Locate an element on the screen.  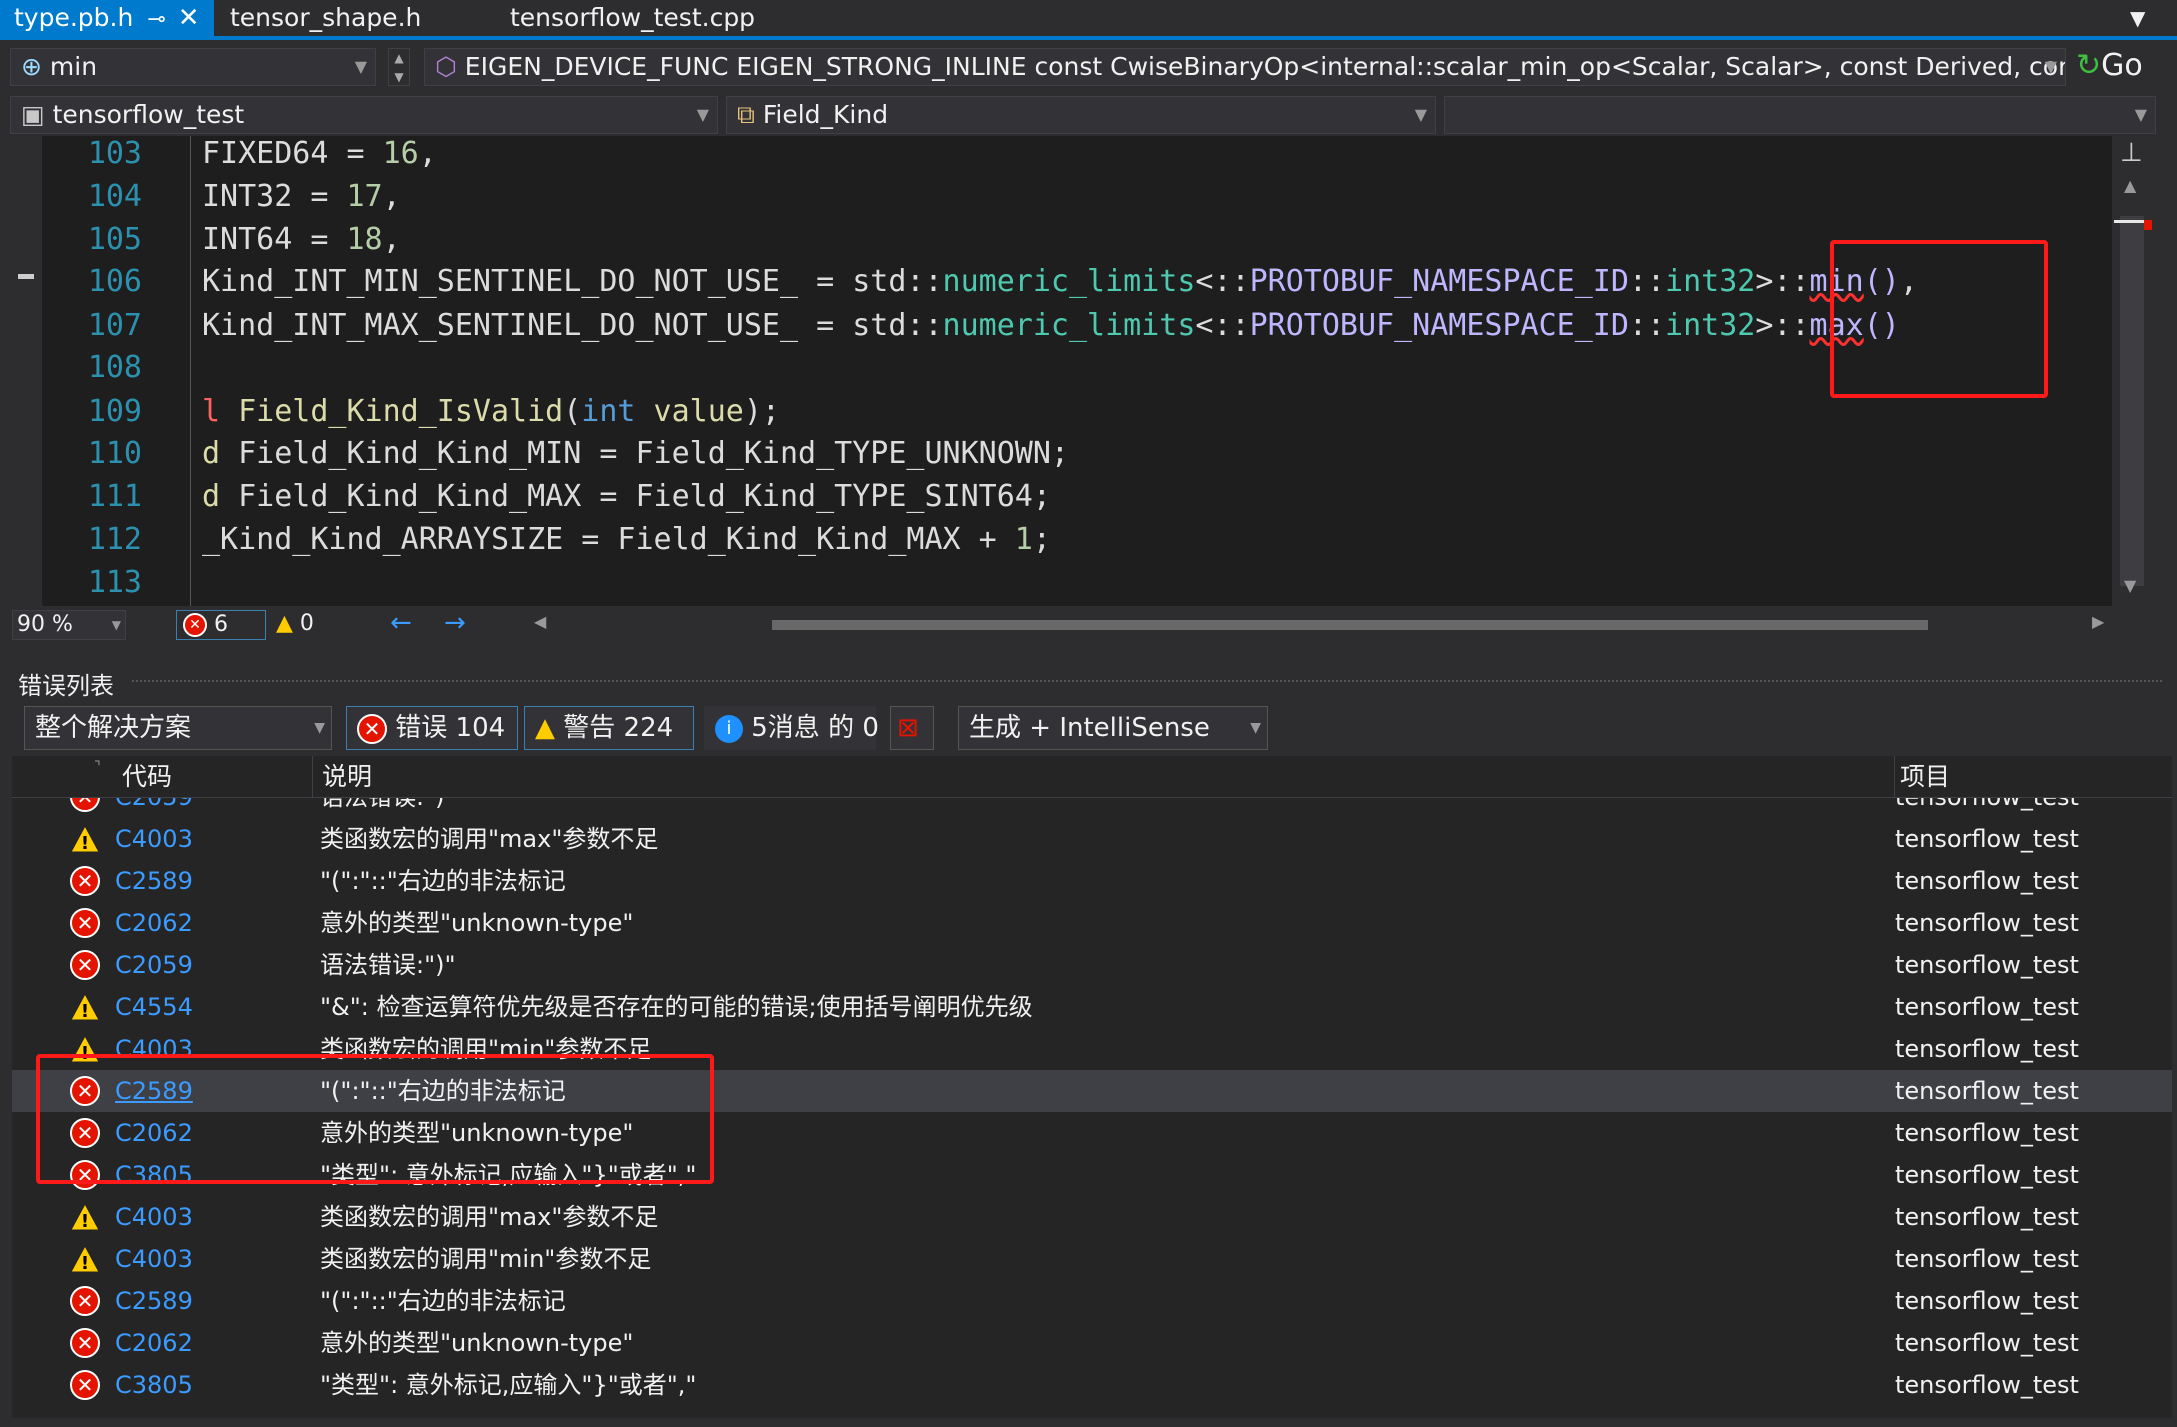
clear-filter-button: ⊠ is located at coordinates (912, 728).